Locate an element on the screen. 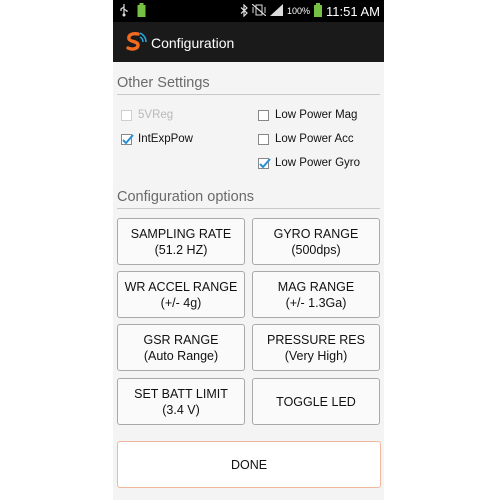 This screenshot has height=500, width=481. mag-range-button: MAG RANGE (+/- 1.3Ga) is located at coordinates (316, 294).